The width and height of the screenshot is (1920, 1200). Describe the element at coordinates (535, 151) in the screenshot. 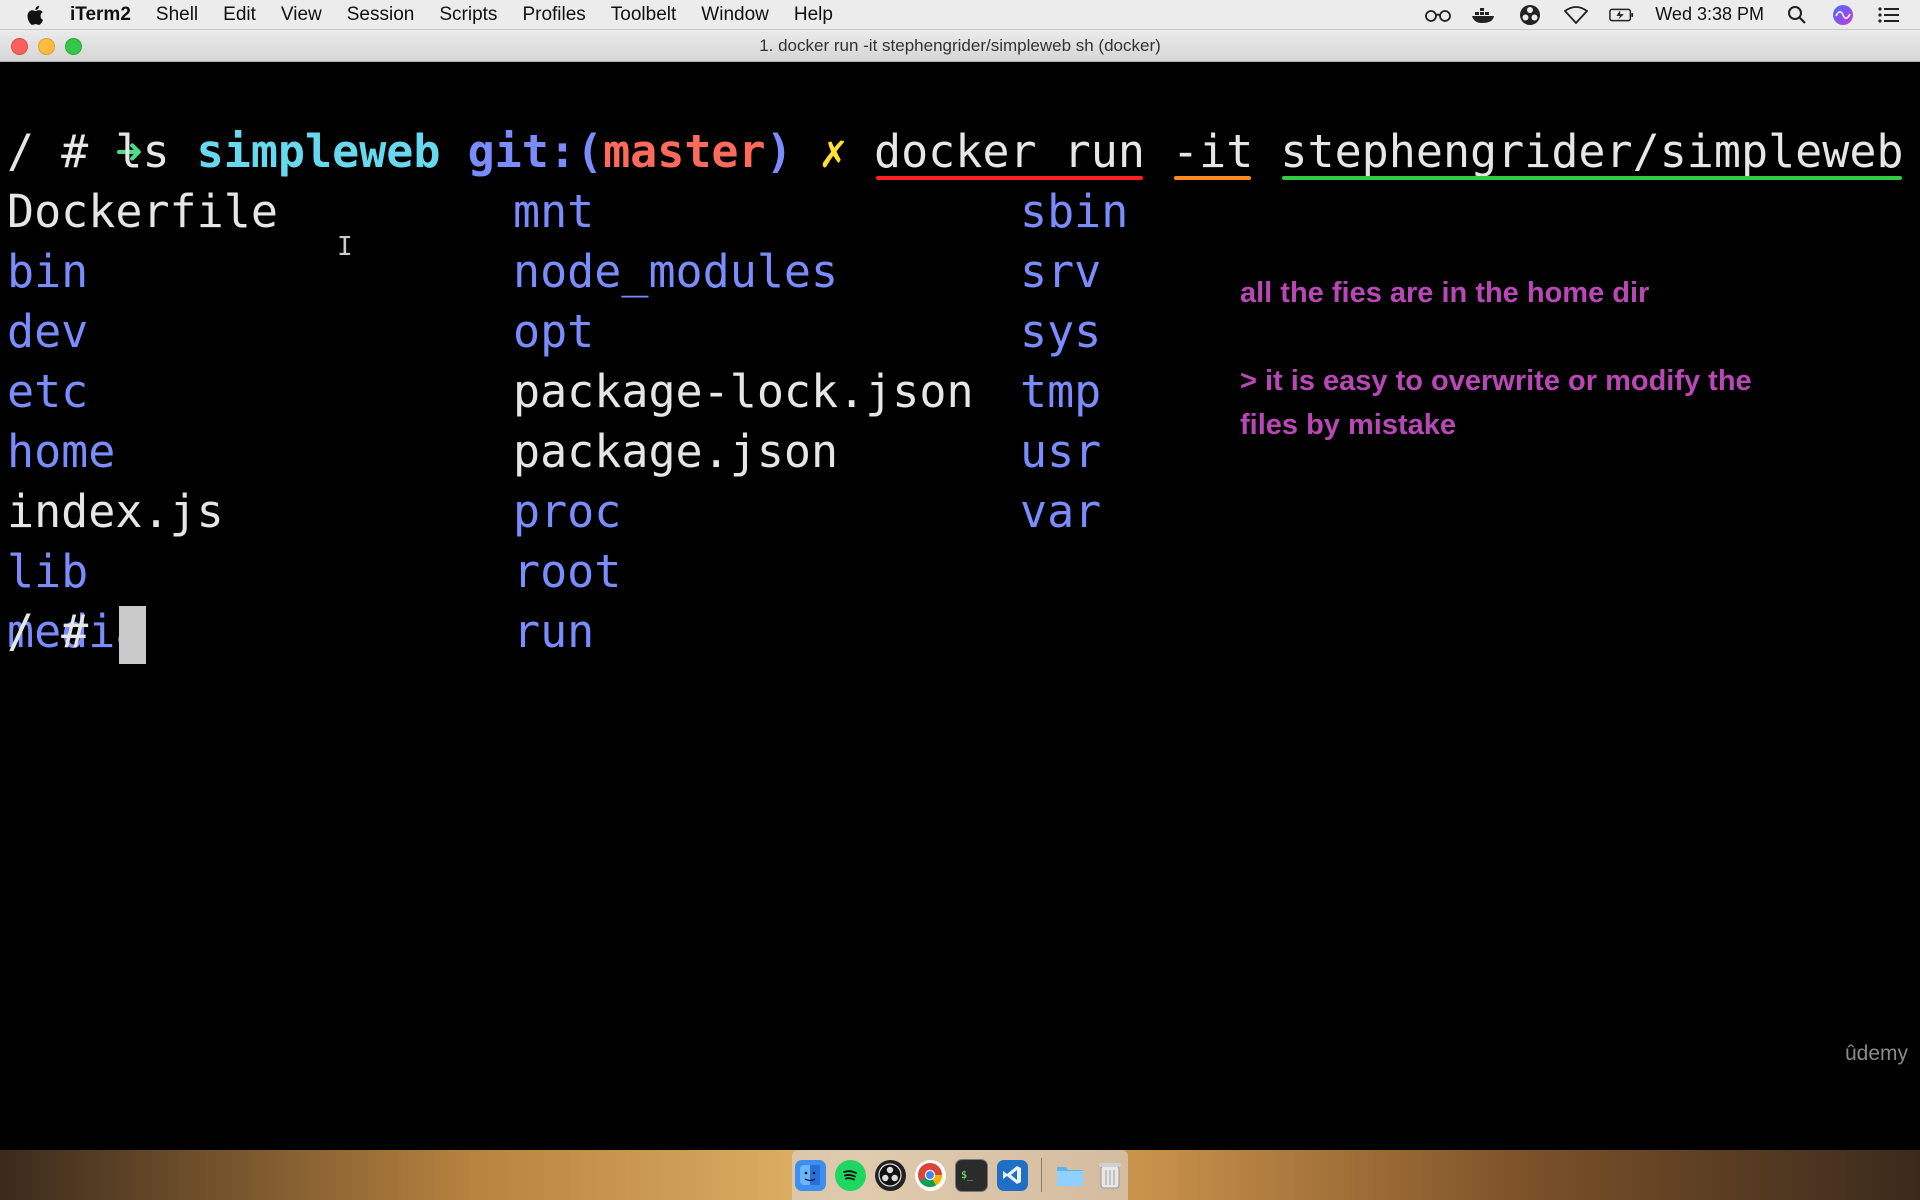

I see `prompt-git-prefix: git:(` at that location.